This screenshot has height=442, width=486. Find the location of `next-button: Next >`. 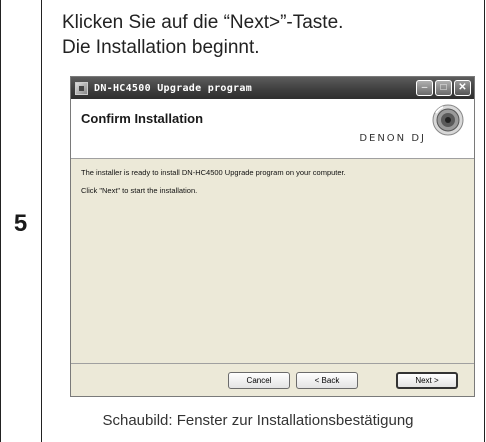

next-button: Next > is located at coordinates (427, 380).